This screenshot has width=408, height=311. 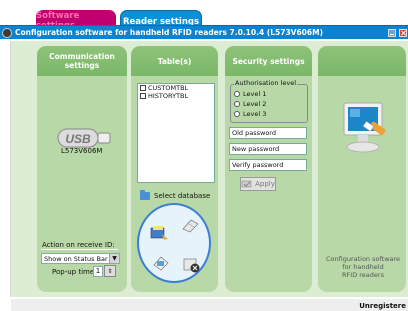 I want to click on action-on-receive-label: Action on receive ID:, so click(x=78, y=245).